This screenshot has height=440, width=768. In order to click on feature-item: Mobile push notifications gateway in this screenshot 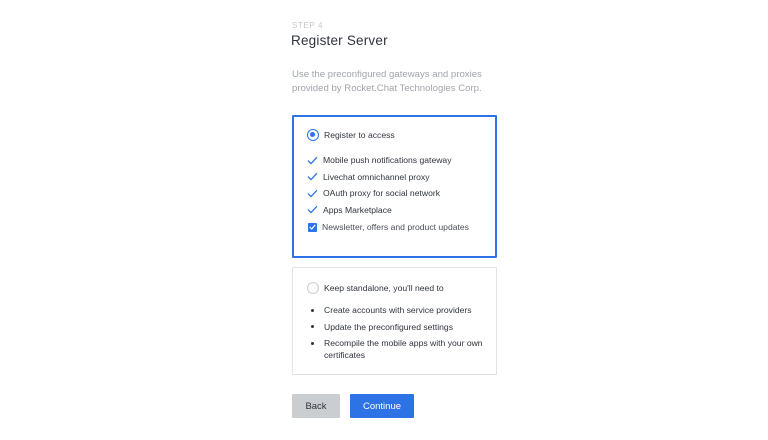, I will do `click(379, 160)`.